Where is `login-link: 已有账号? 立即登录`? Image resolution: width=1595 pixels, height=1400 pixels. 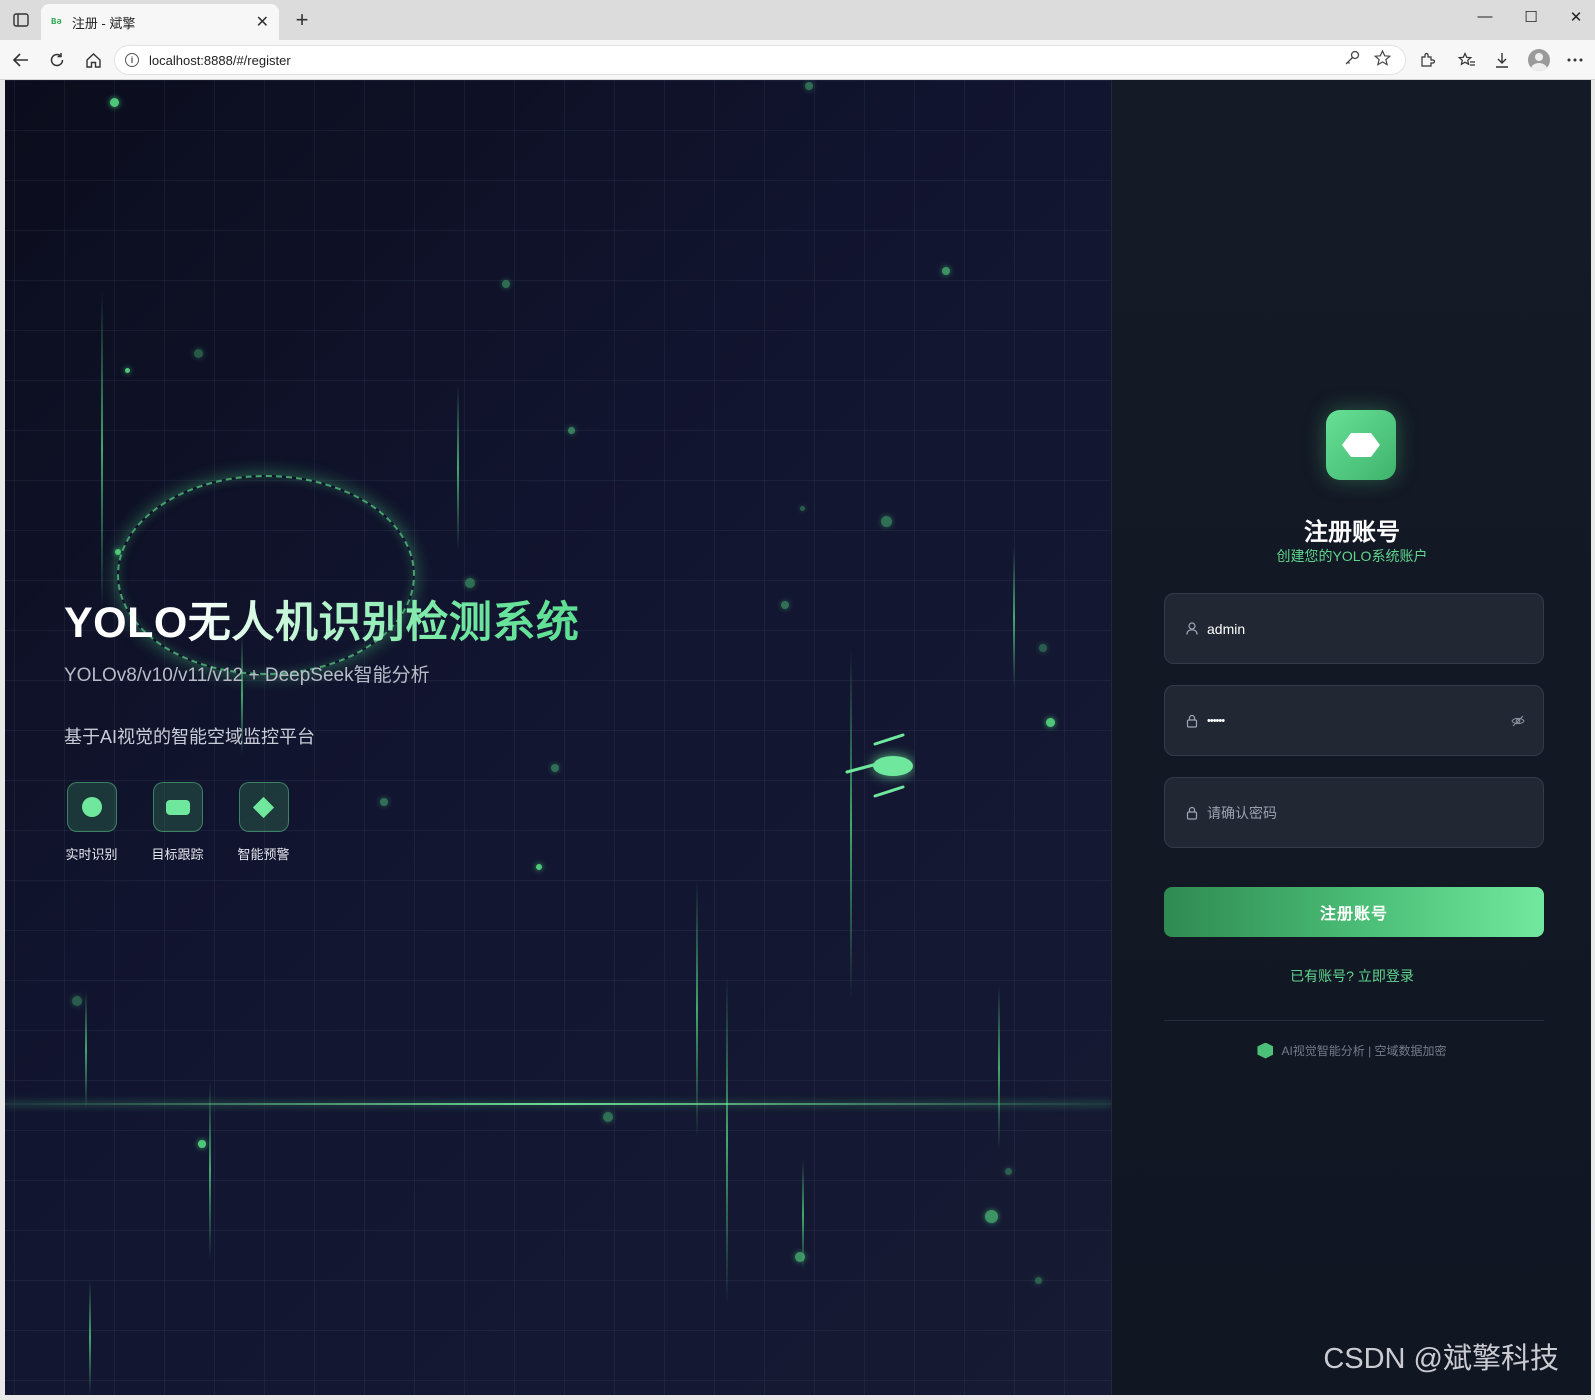
login-link: 已有账号? 立即登录 is located at coordinates (1351, 976).